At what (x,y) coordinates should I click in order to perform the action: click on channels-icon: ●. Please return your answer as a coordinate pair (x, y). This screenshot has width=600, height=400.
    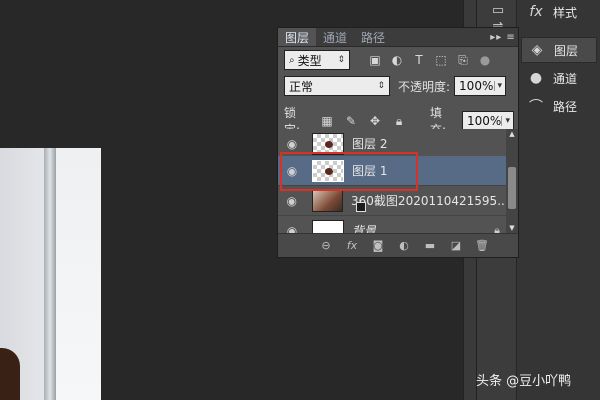
    Looking at the image, I should click on (536, 78).